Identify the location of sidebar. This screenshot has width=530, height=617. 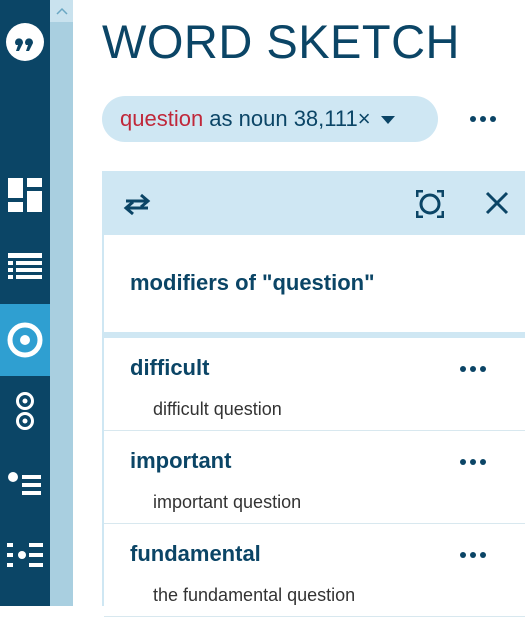
(25, 303).